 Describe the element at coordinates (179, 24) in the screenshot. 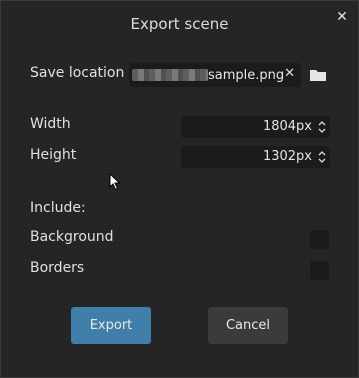

I see `dialog-title: Export scene` at that location.